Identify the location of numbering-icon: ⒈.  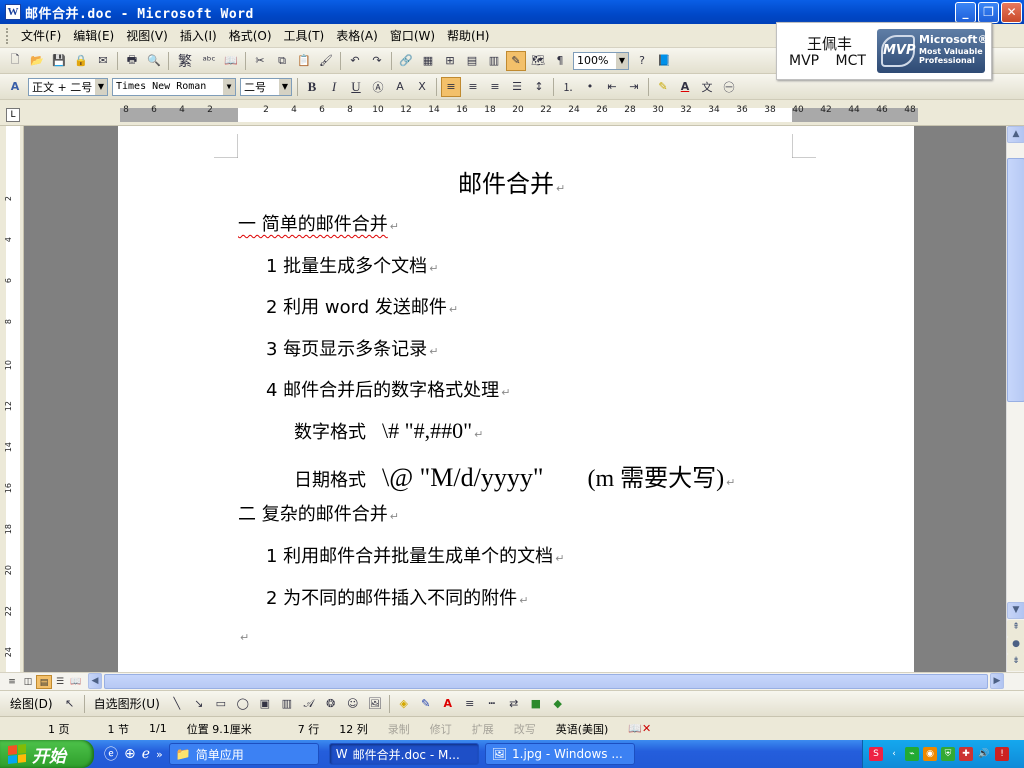
(568, 87).